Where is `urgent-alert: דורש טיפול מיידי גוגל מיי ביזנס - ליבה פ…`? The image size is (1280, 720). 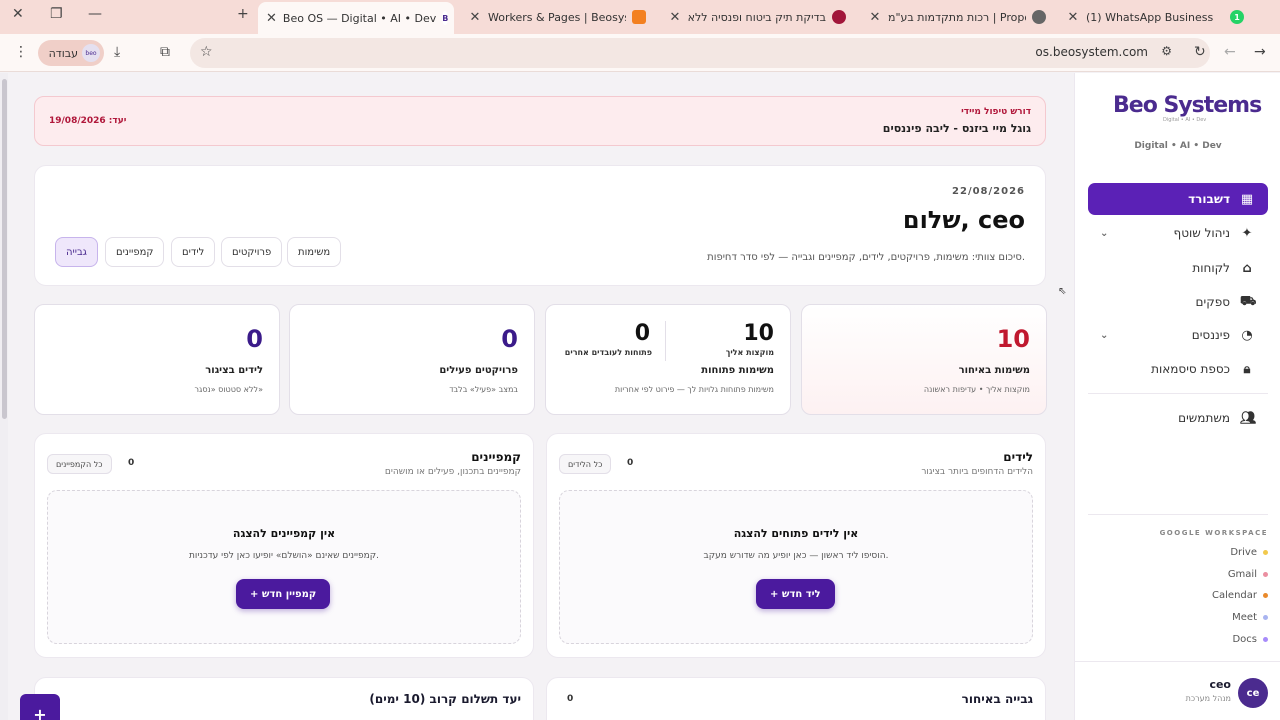 urgent-alert: דורש טיפול מיידי גוגל מיי ביזנס - ליבה פ… is located at coordinates (540, 121).